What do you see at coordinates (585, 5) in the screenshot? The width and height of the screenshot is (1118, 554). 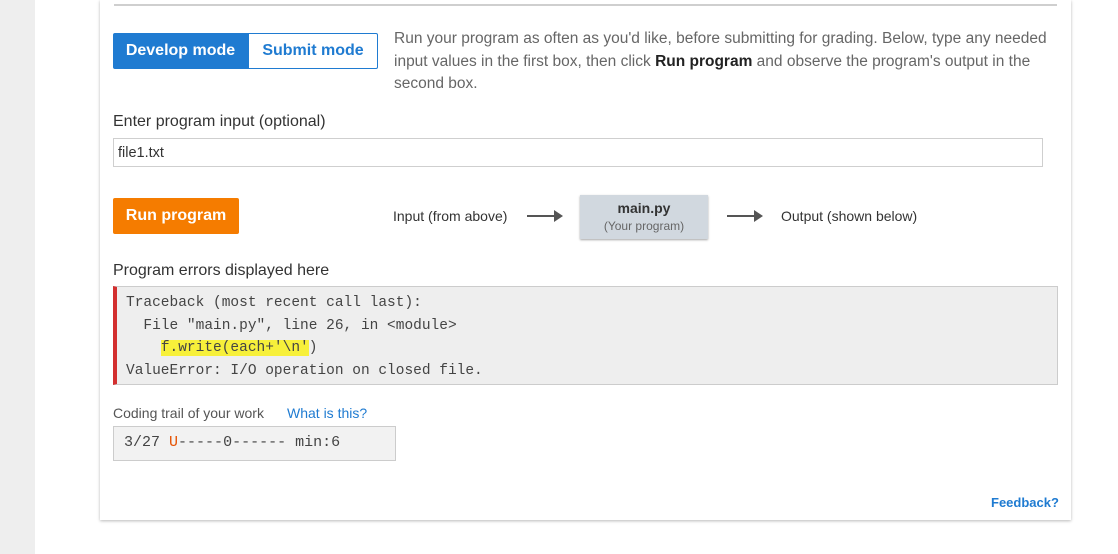 I see `top-divider` at bounding box center [585, 5].